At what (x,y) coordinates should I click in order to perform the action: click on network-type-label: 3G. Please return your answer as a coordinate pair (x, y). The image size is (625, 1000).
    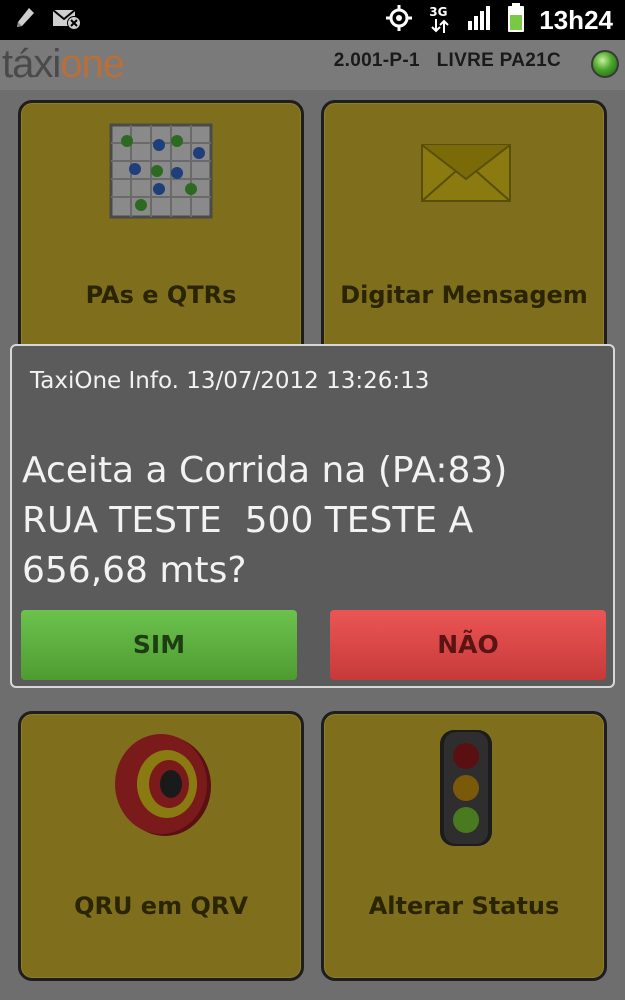
    Looking at the image, I should click on (438, 12).